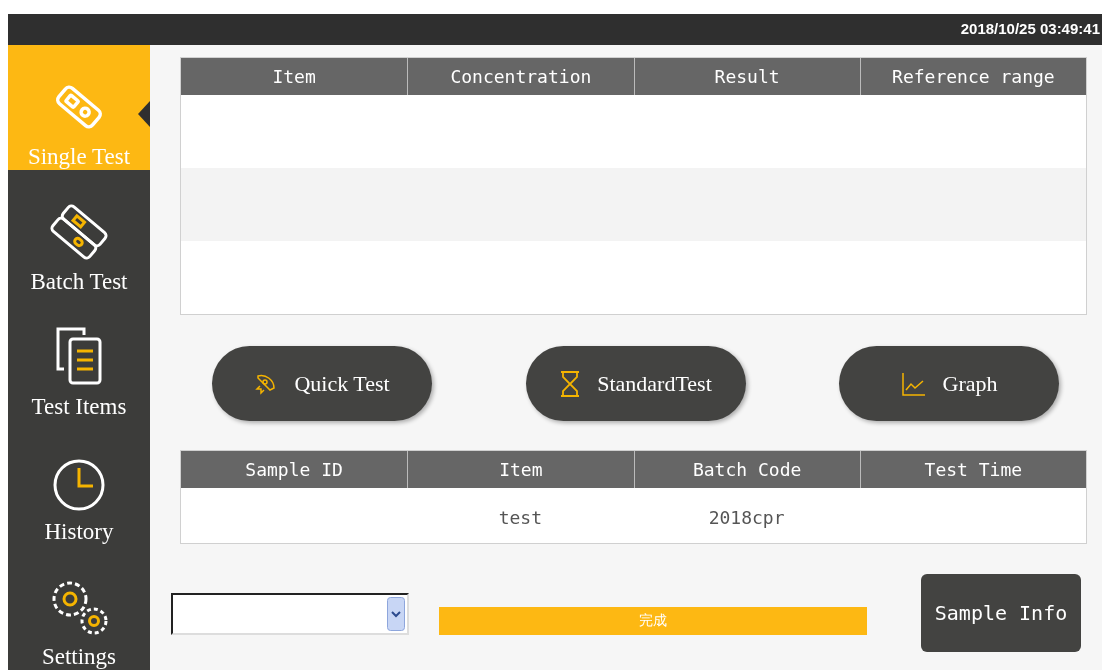  Describe the element at coordinates (746, 518) in the screenshot. I see `table-cell-text: 2018cpr` at that location.